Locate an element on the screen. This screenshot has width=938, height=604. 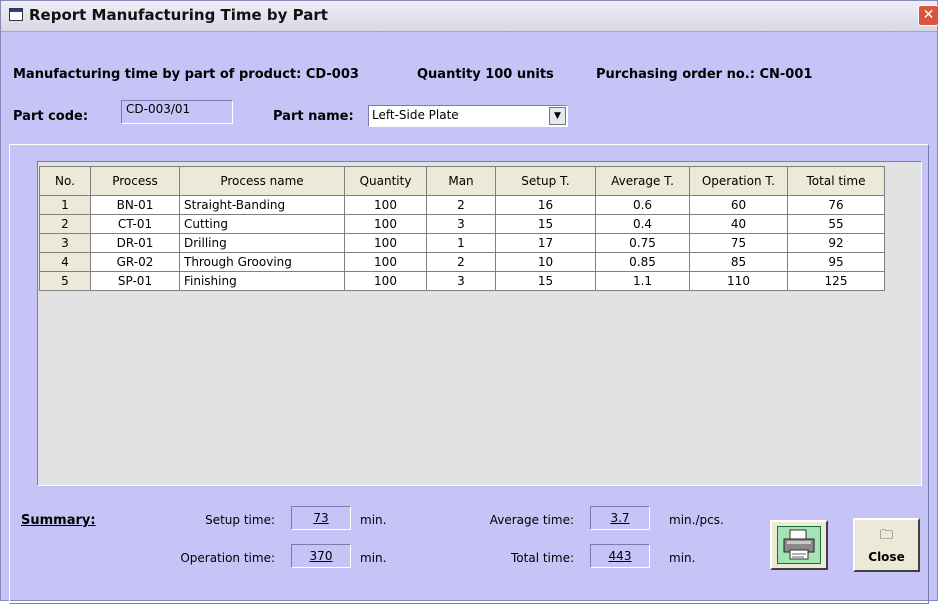
quantity-label: Quantity 100 units is located at coordinates (485, 74).